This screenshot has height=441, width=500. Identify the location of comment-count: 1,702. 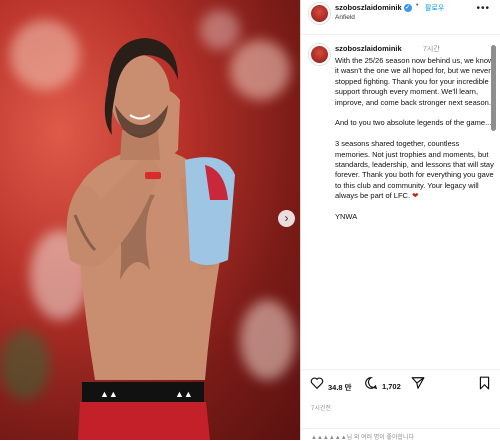
(391, 386).